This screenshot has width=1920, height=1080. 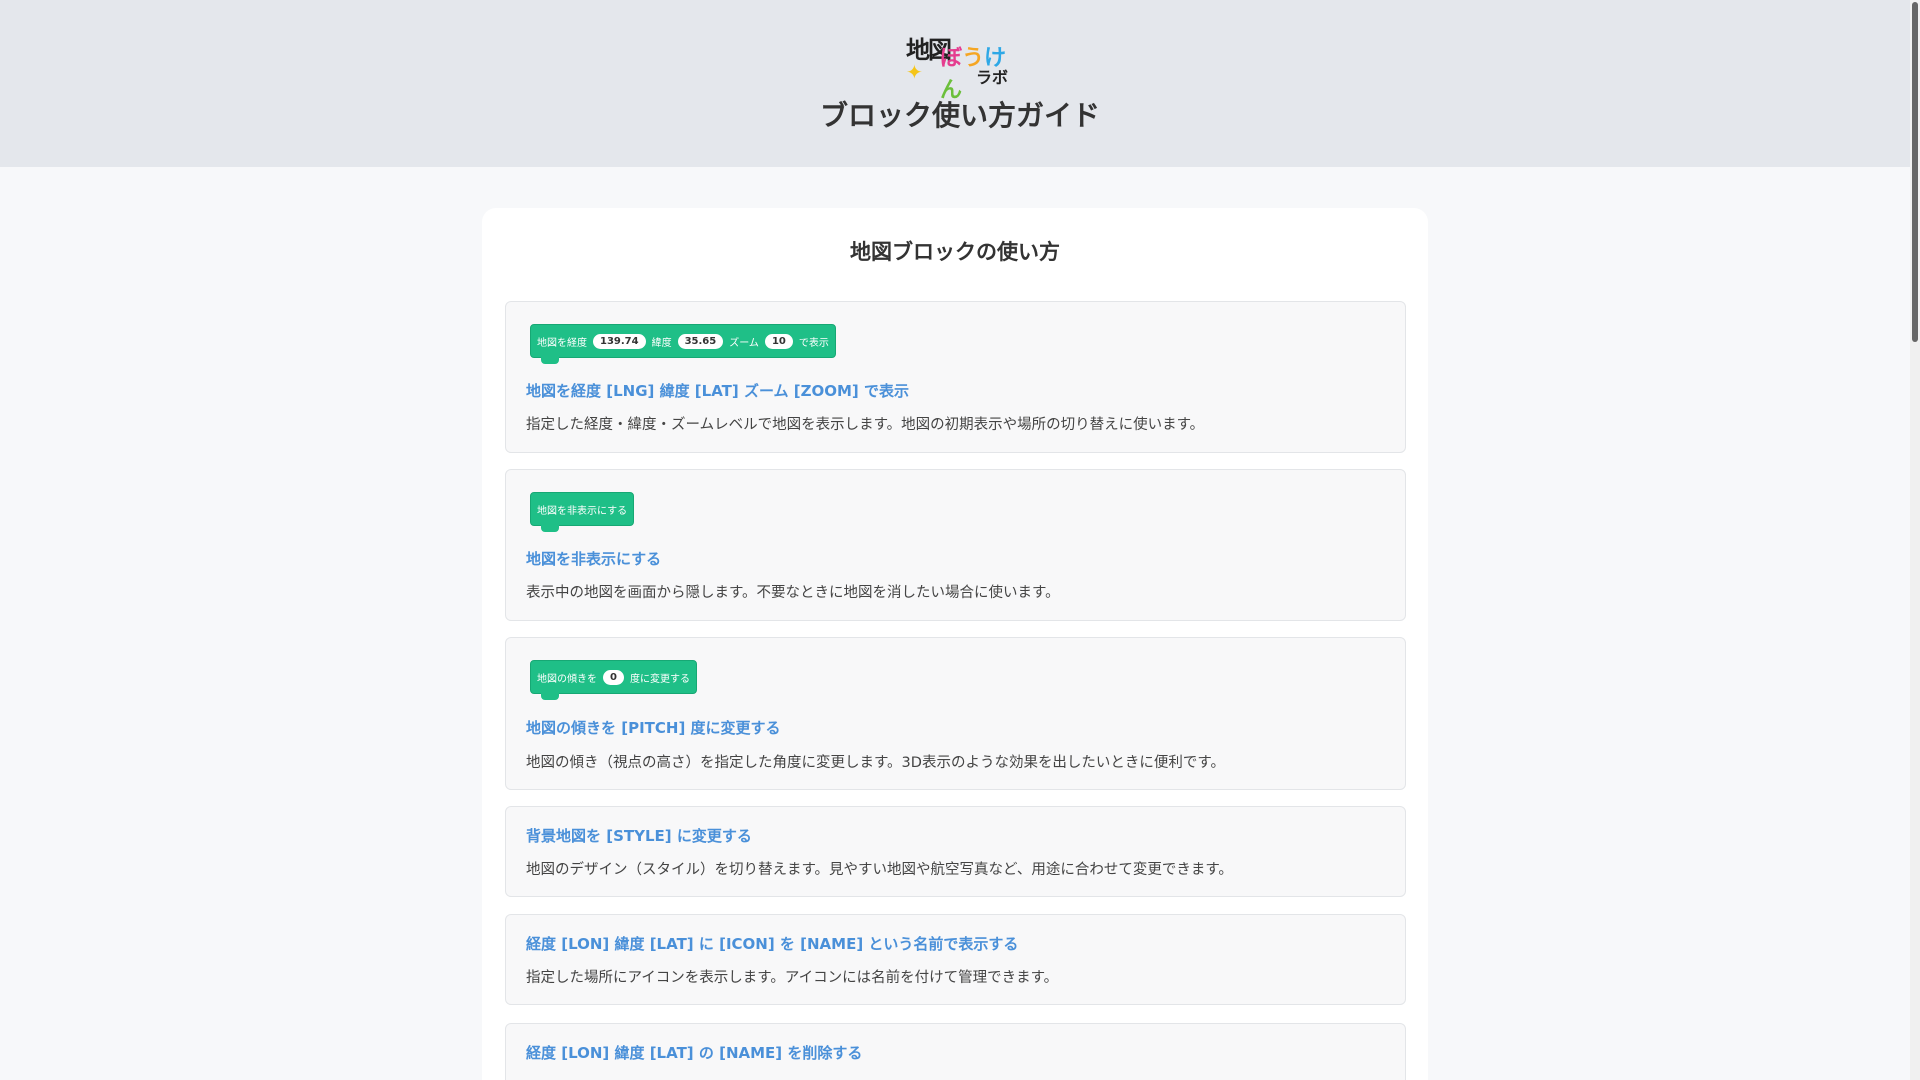 I want to click on block-text: 地図の傾きを, so click(x=567, y=679).